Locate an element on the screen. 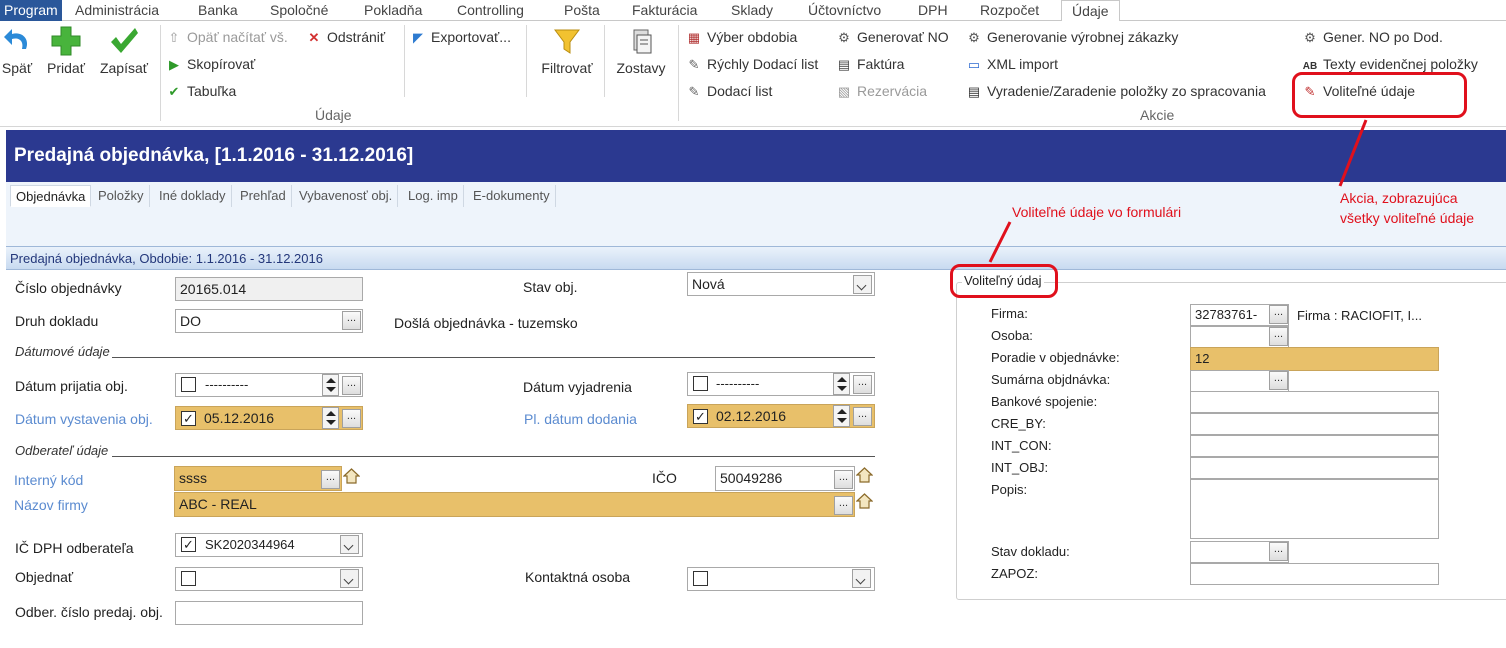  annotation-action-note-2: všetky voliteľné údaje is located at coordinates (1407, 218).